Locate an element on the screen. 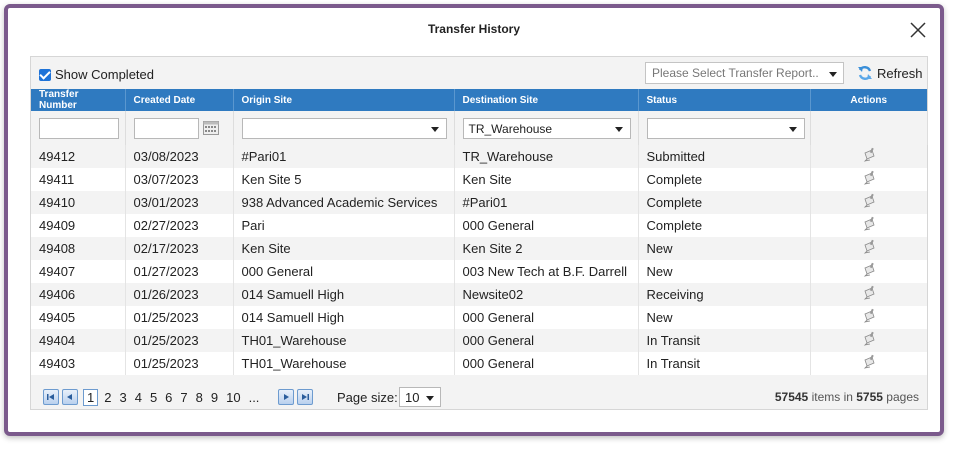 The width and height of the screenshot is (960, 452). table-row: 49408 02/17/2023 Ken Site Ken Site 2 New is located at coordinates (479, 248).